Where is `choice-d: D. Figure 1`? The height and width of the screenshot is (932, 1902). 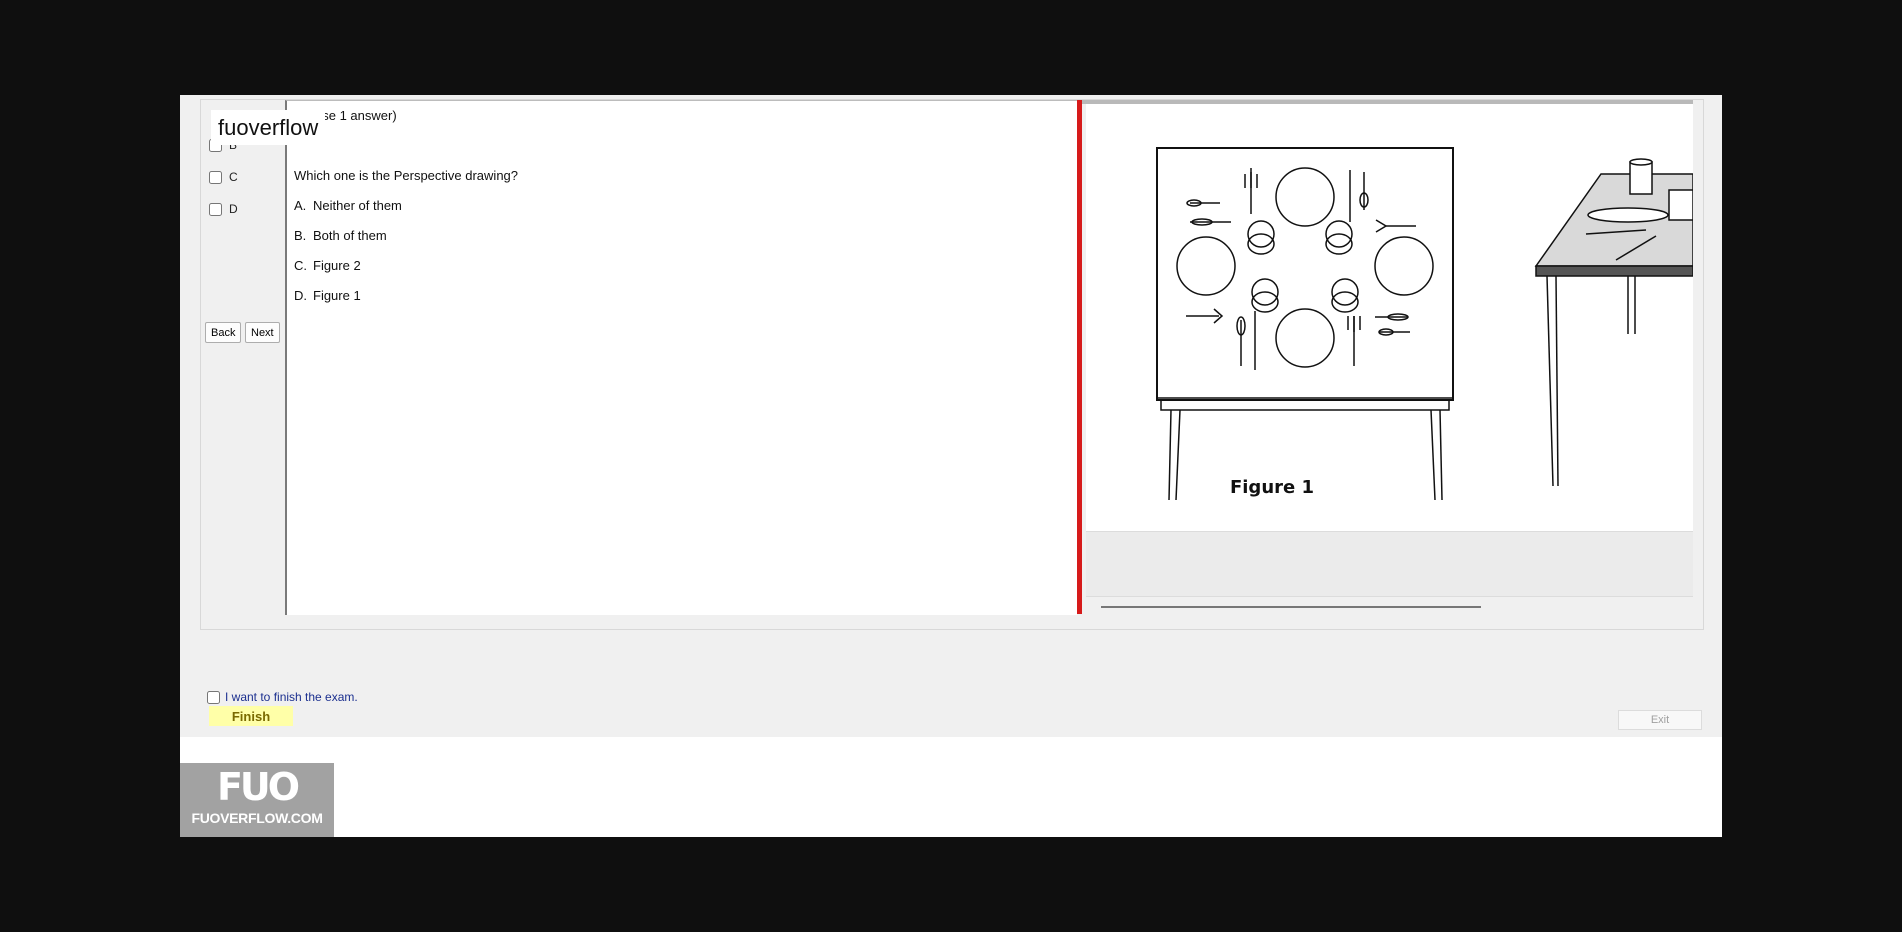
choice-d: D. Figure 1 is located at coordinates (327, 295).